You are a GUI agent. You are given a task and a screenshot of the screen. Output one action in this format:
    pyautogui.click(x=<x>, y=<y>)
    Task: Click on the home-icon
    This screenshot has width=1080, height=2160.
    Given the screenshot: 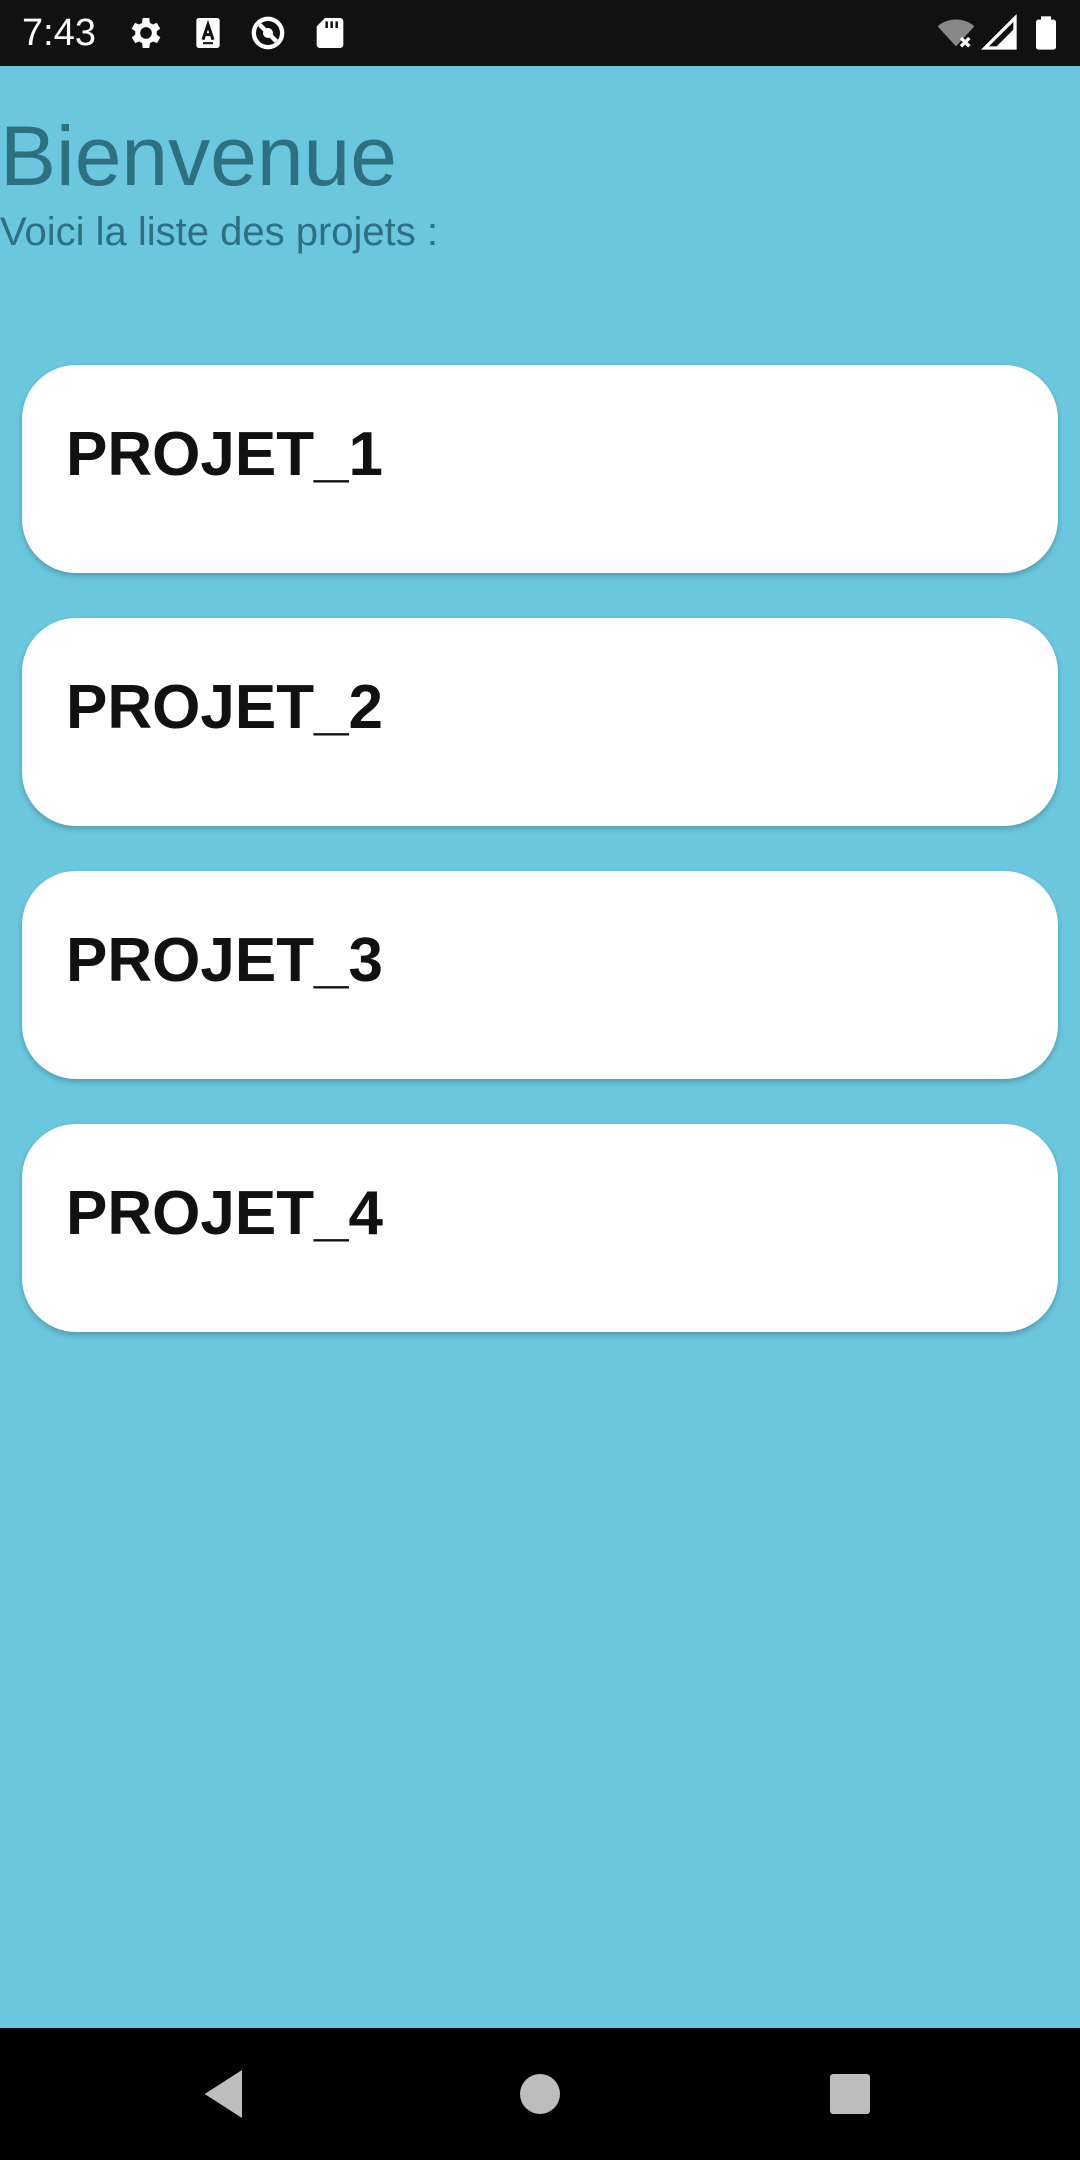 What is the action you would take?
    pyautogui.click(x=540, y=2094)
    